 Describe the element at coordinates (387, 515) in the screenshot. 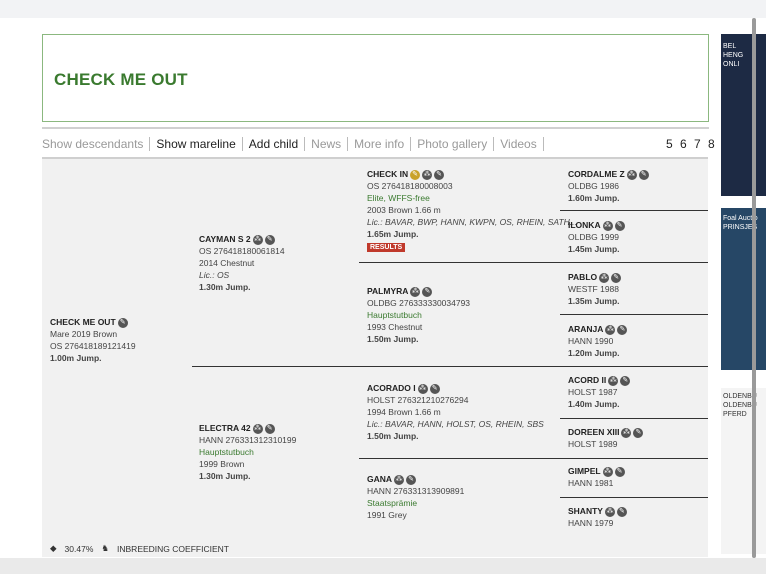

I see `dd-line3: 1991 Grey` at that location.